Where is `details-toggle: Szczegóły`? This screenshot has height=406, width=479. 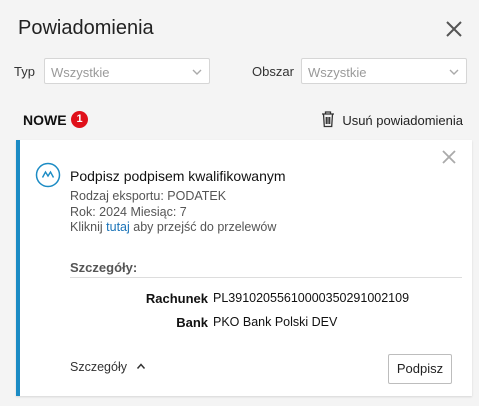 details-toggle: Szczegóły is located at coordinates (108, 367).